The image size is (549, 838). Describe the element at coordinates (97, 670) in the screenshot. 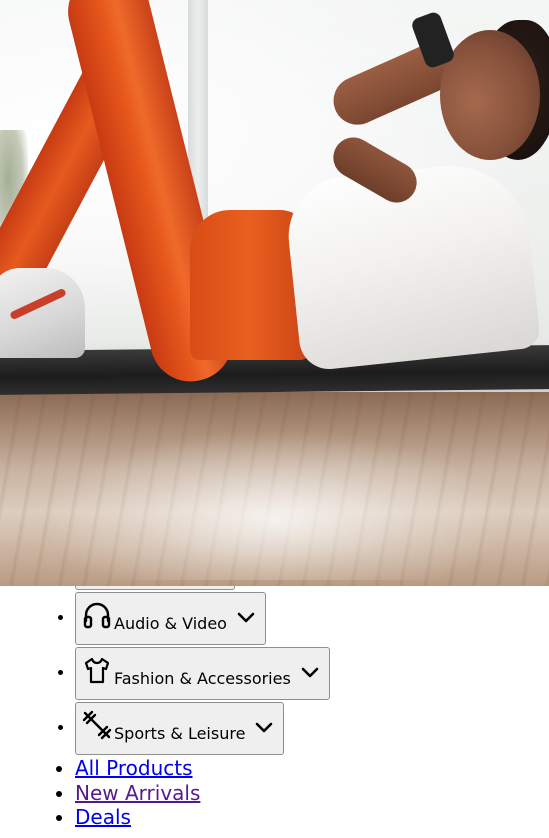

I see `tshirt-icon` at that location.